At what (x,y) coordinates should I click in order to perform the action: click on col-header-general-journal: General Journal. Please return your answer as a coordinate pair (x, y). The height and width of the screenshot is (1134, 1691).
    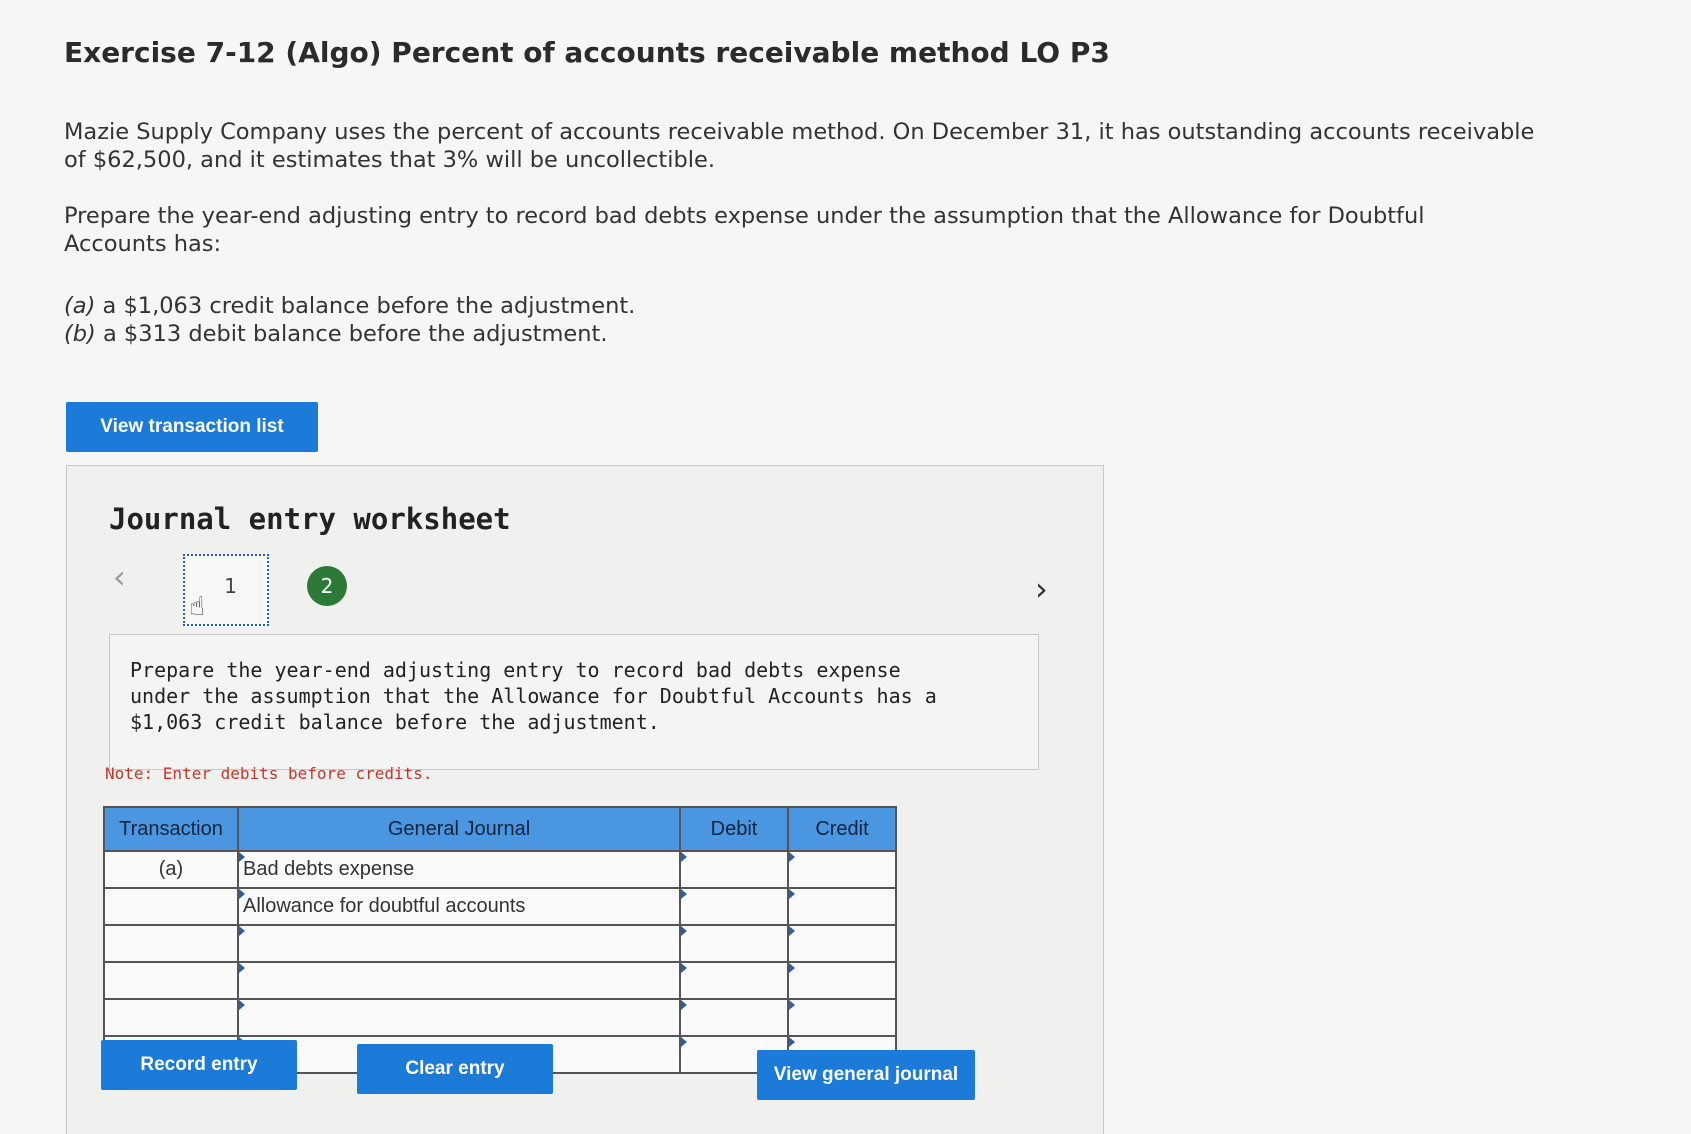
    Looking at the image, I should click on (459, 829).